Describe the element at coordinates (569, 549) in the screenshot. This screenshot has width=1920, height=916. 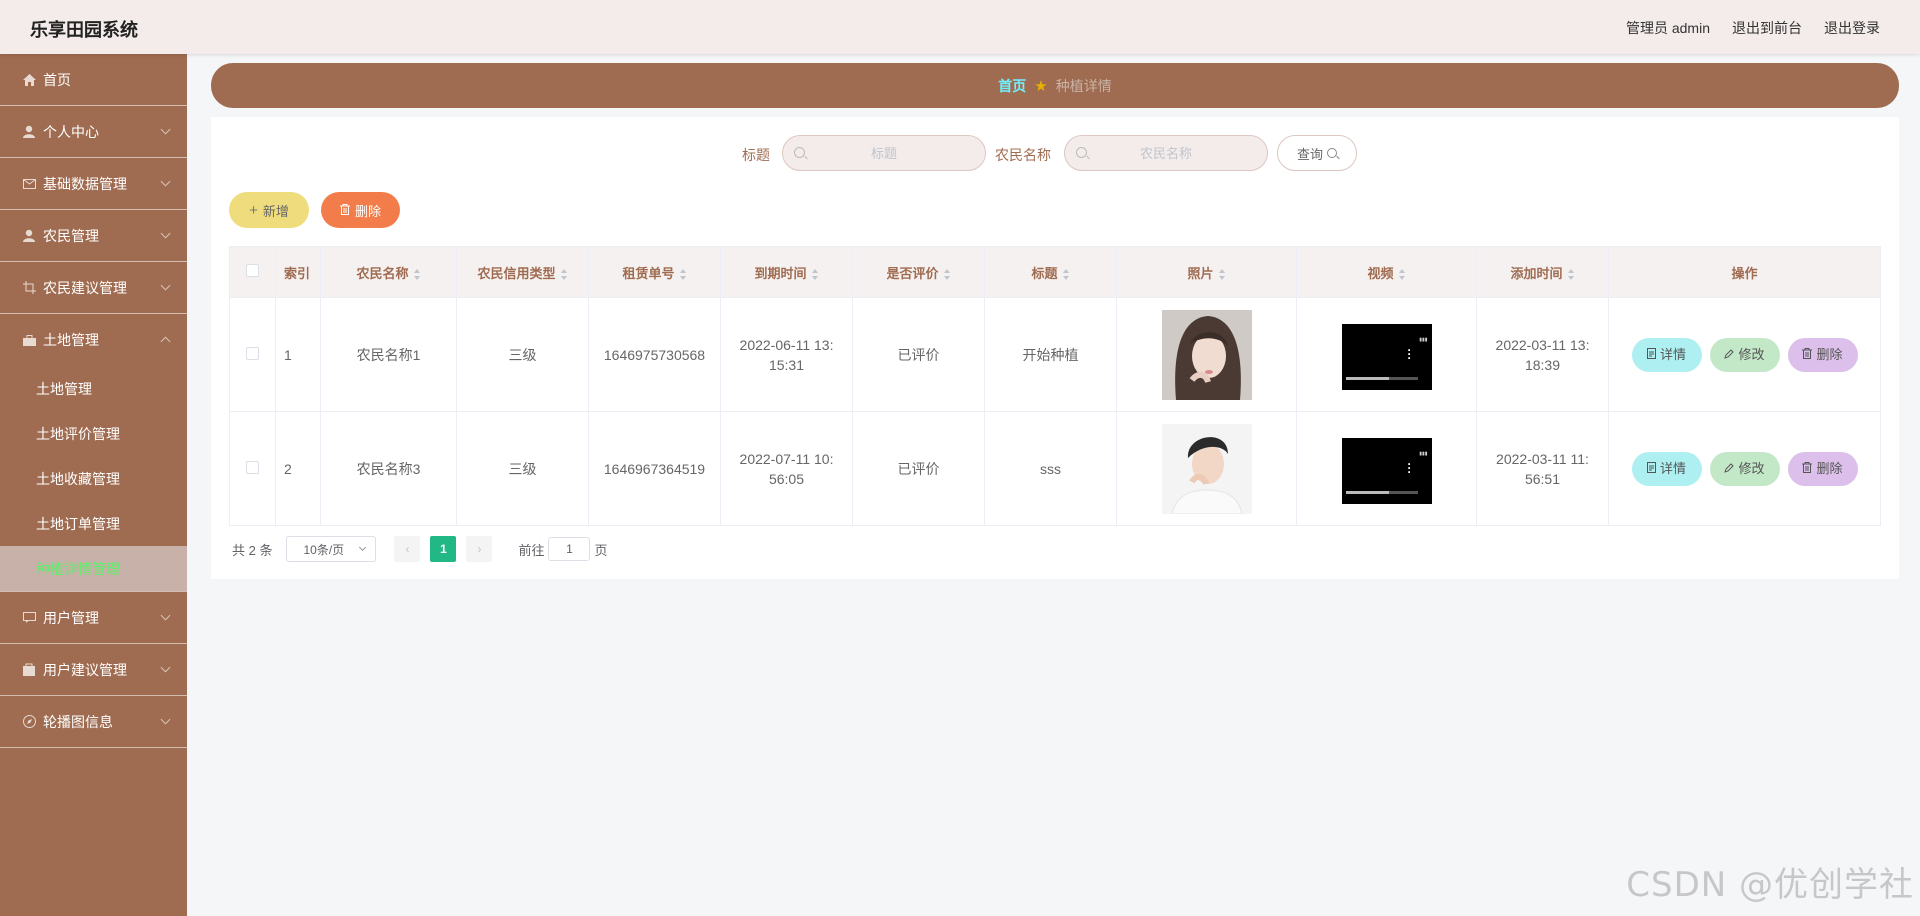
I see `goto-page-input` at that location.